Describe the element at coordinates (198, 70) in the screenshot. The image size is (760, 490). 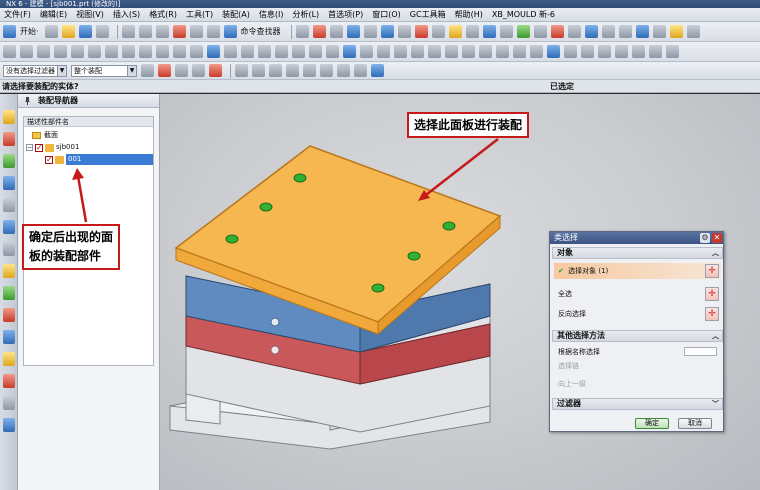
I see `feature-select-icon` at that location.